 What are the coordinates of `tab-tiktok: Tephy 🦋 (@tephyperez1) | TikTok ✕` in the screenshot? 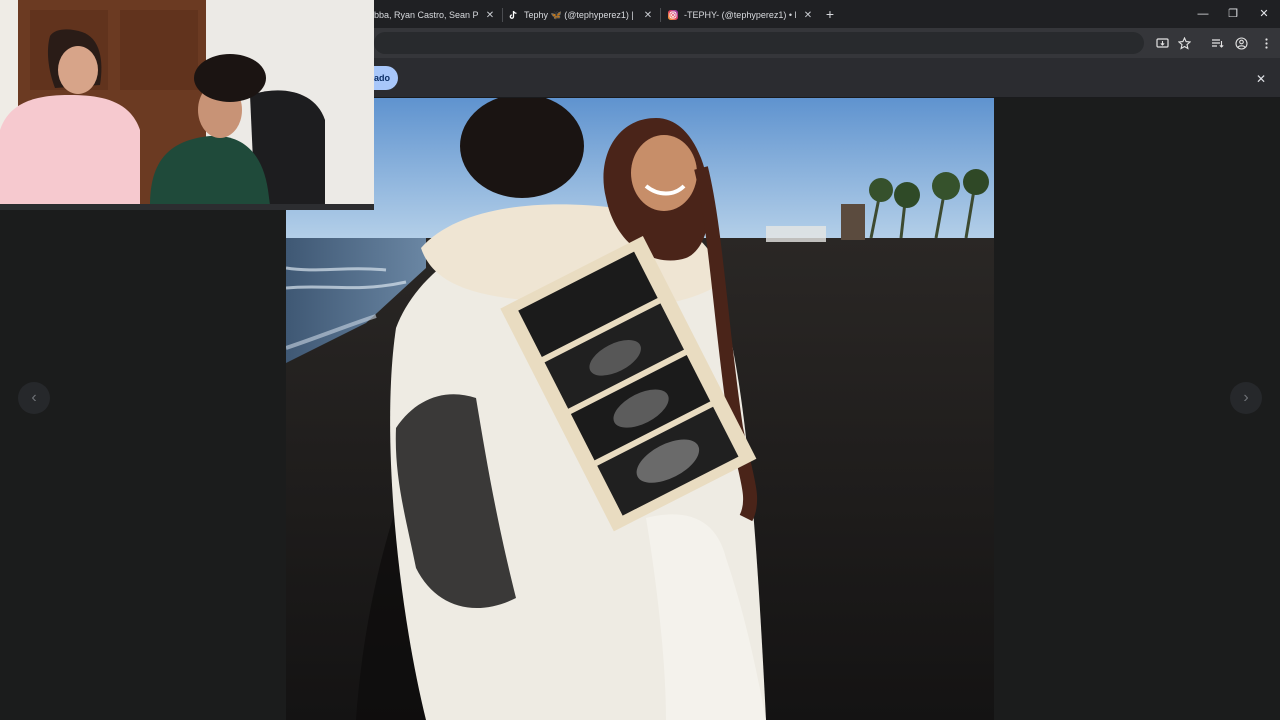 It's located at (581, 15).